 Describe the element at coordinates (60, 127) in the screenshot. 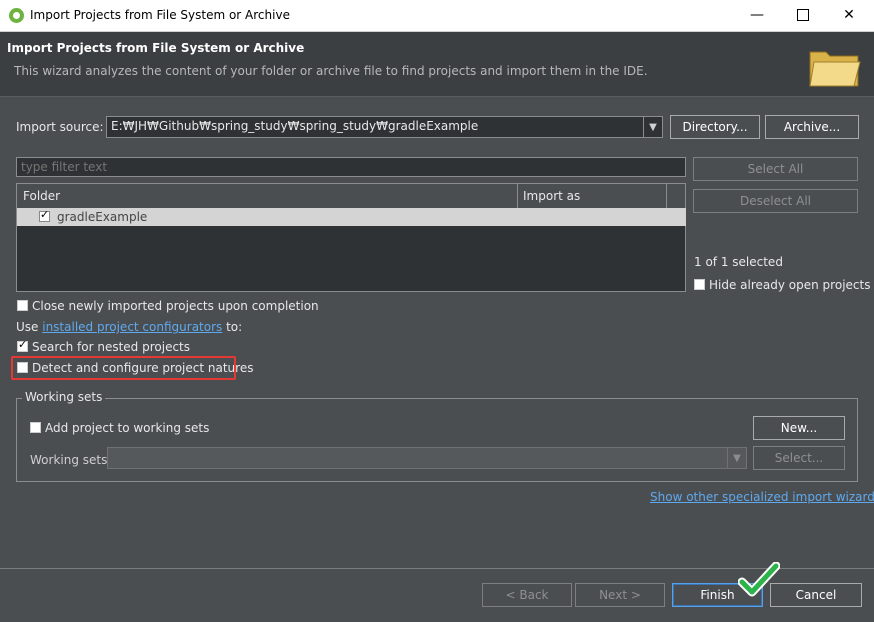

I see `import-source-label: Import source:` at that location.